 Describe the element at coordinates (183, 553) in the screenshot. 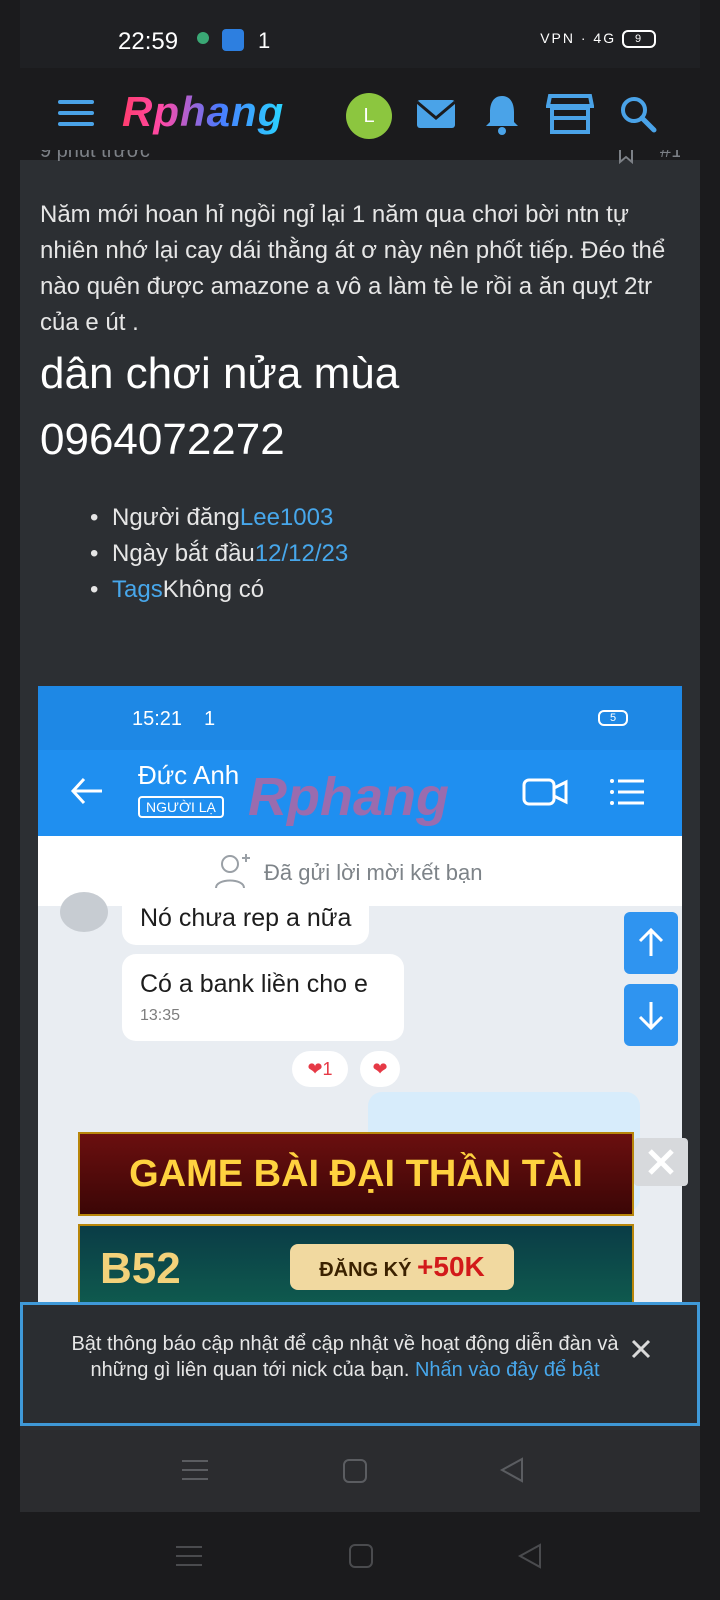

I see `fact-label: Ngày bắt đầu` at that location.